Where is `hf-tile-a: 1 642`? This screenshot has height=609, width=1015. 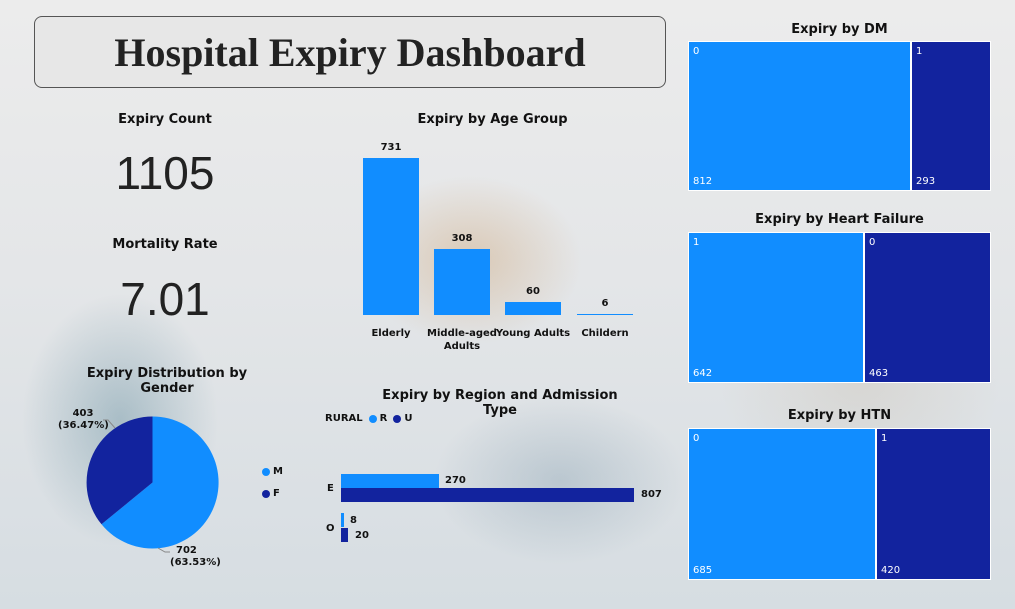 hf-tile-a: 1 642 is located at coordinates (776, 307).